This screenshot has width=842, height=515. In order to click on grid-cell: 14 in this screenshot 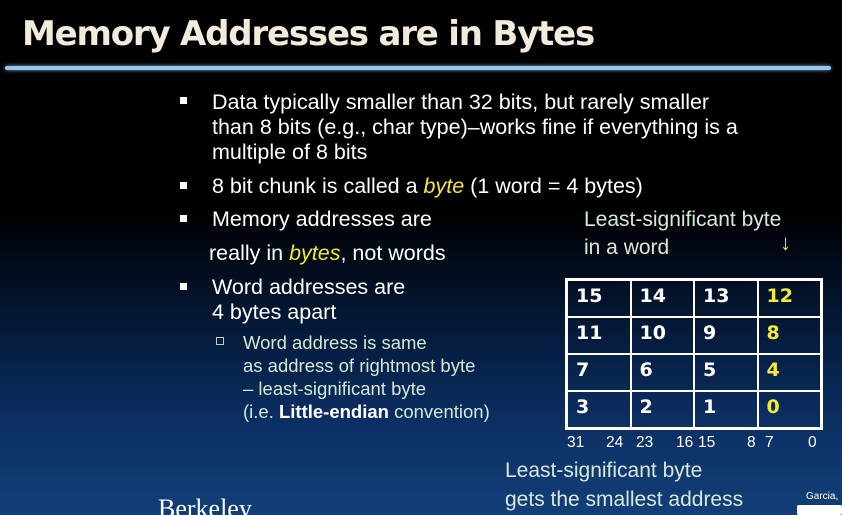, I will do `click(662, 298)`.